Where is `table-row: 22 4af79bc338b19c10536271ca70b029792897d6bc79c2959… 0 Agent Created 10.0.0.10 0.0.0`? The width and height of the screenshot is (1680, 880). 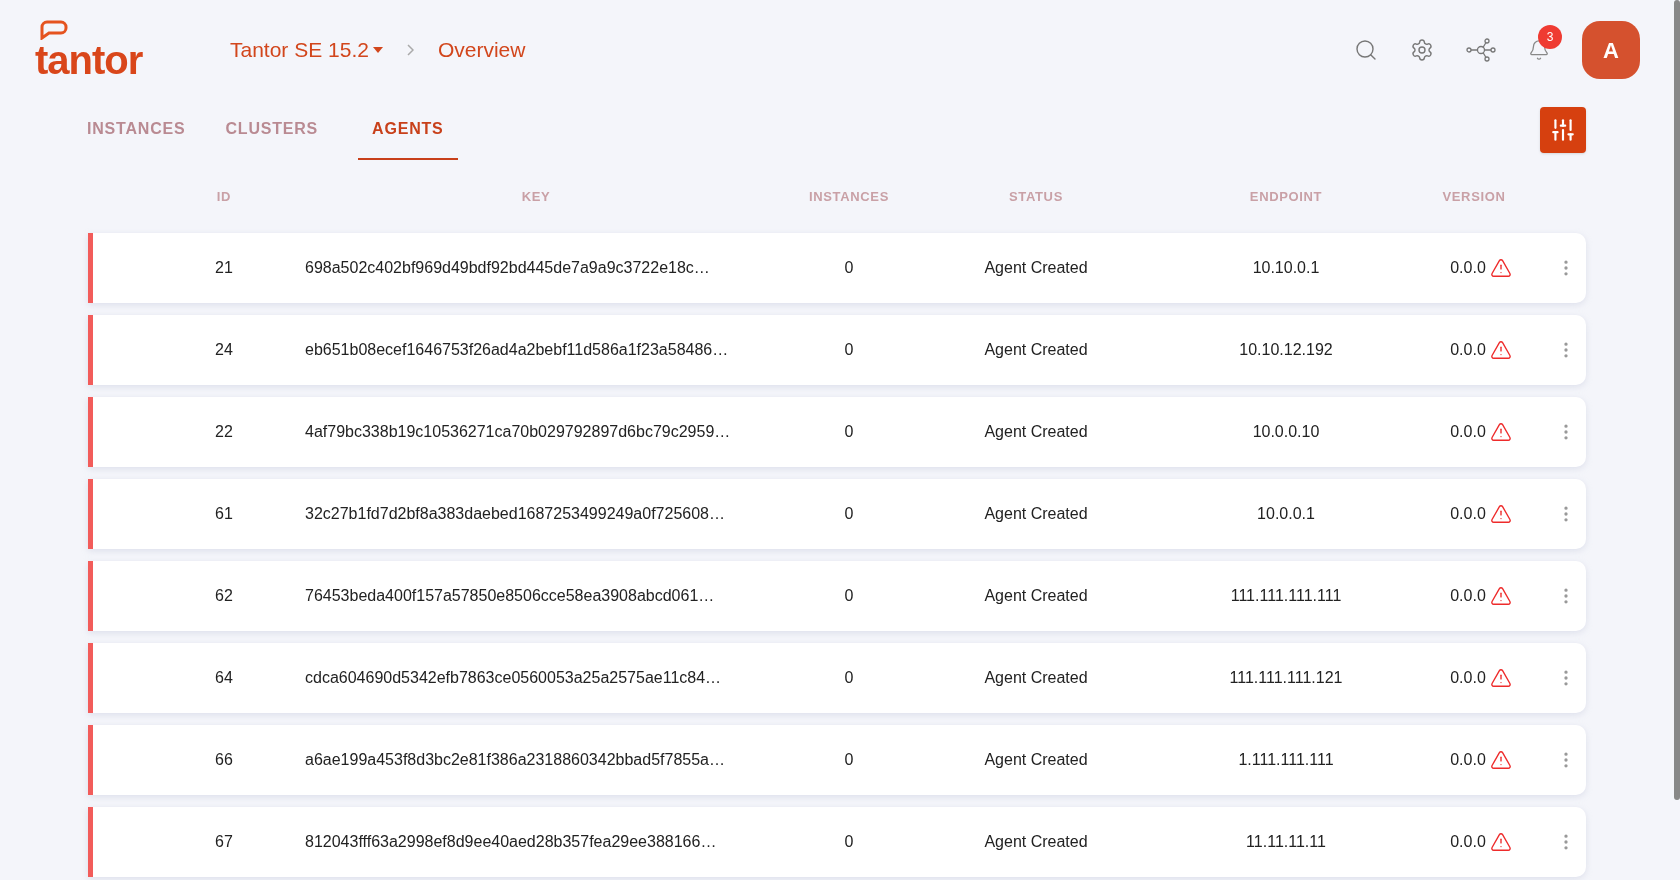 table-row: 22 4af79bc338b19c10536271ca70b029792897d6bc79c2959… 0 Agent Created 10.0.0.10 0.0.0 is located at coordinates (837, 432).